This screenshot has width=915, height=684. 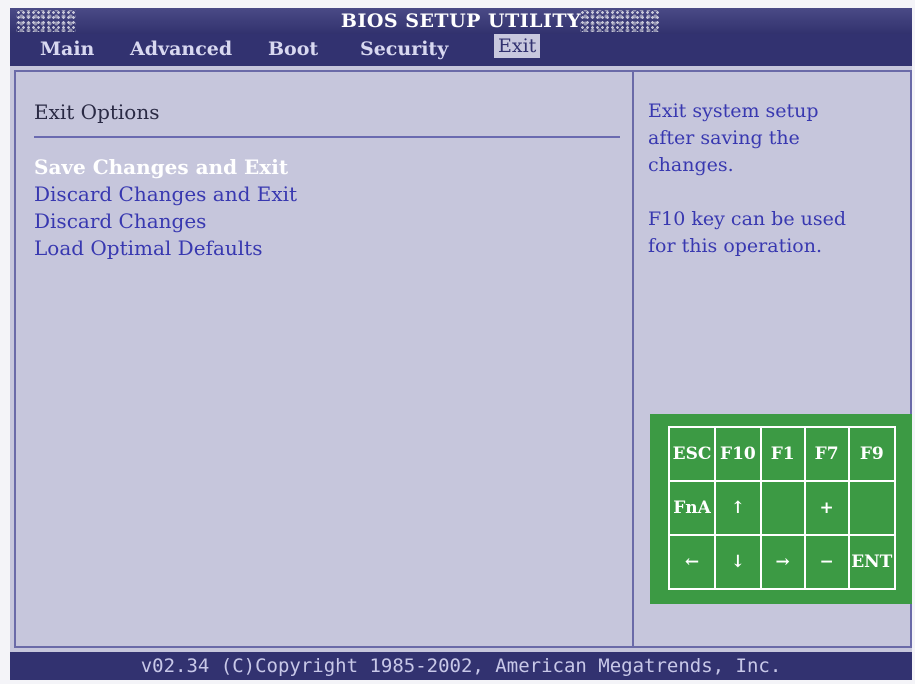 I want to click on key-legend: ESC F10 F1 F7 F9 FnA ↑ + ← ↓ → − ENT, so click(x=781, y=509).